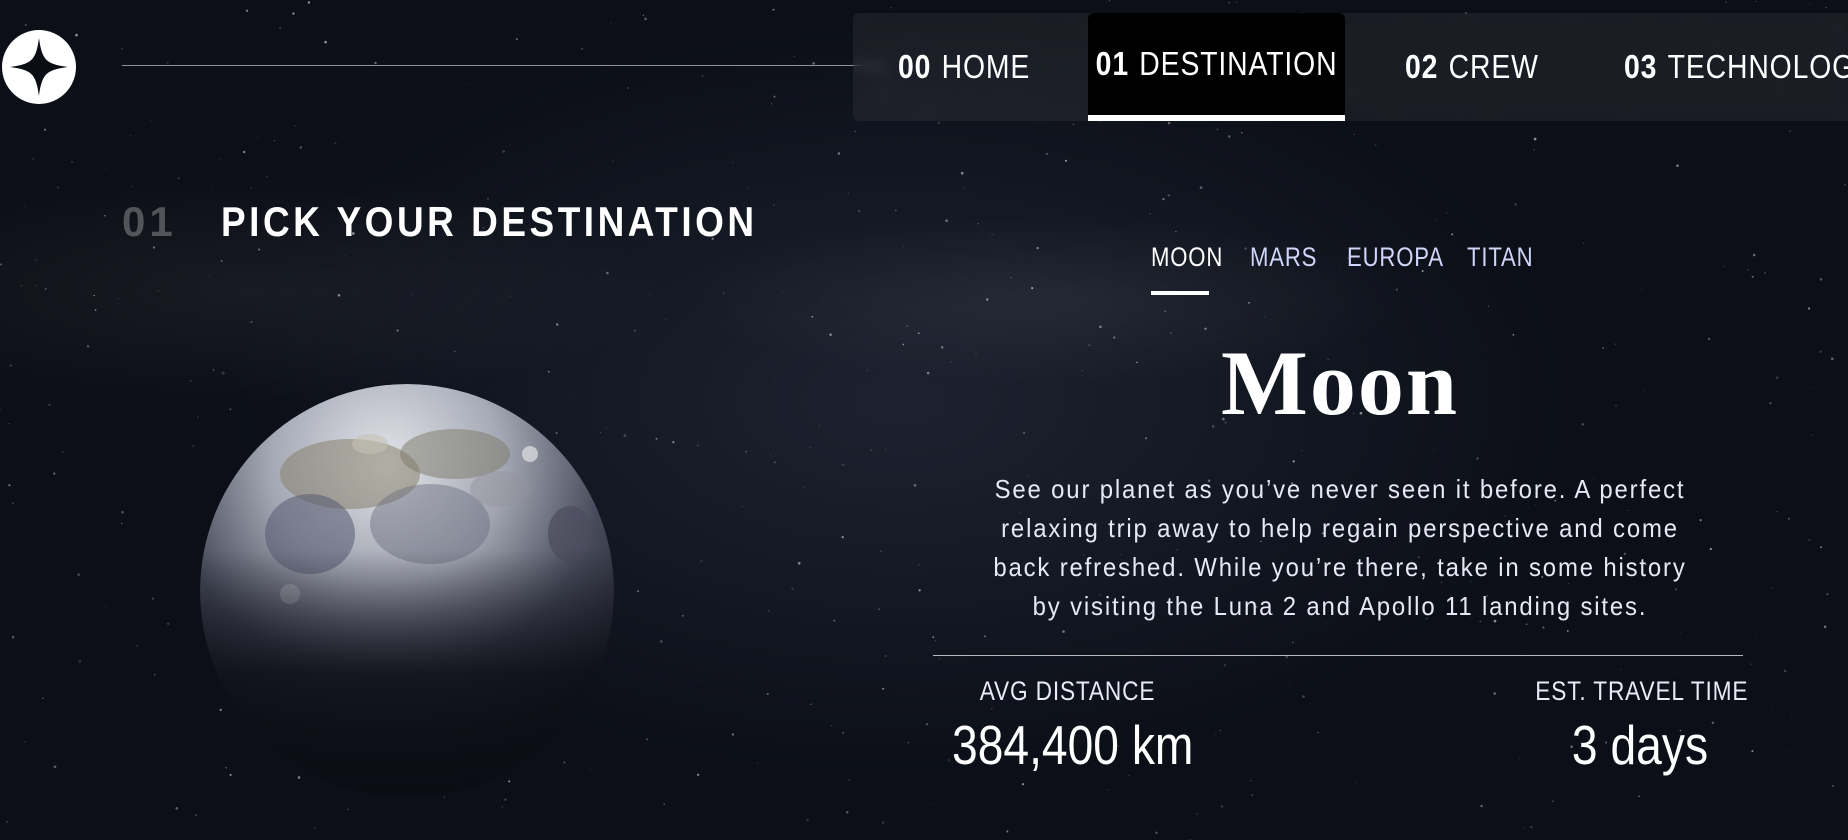 The height and width of the screenshot is (840, 1848). Describe the element at coordinates (1757, 66) in the screenshot. I see `nav-label: TECHNOLOGY` at that location.